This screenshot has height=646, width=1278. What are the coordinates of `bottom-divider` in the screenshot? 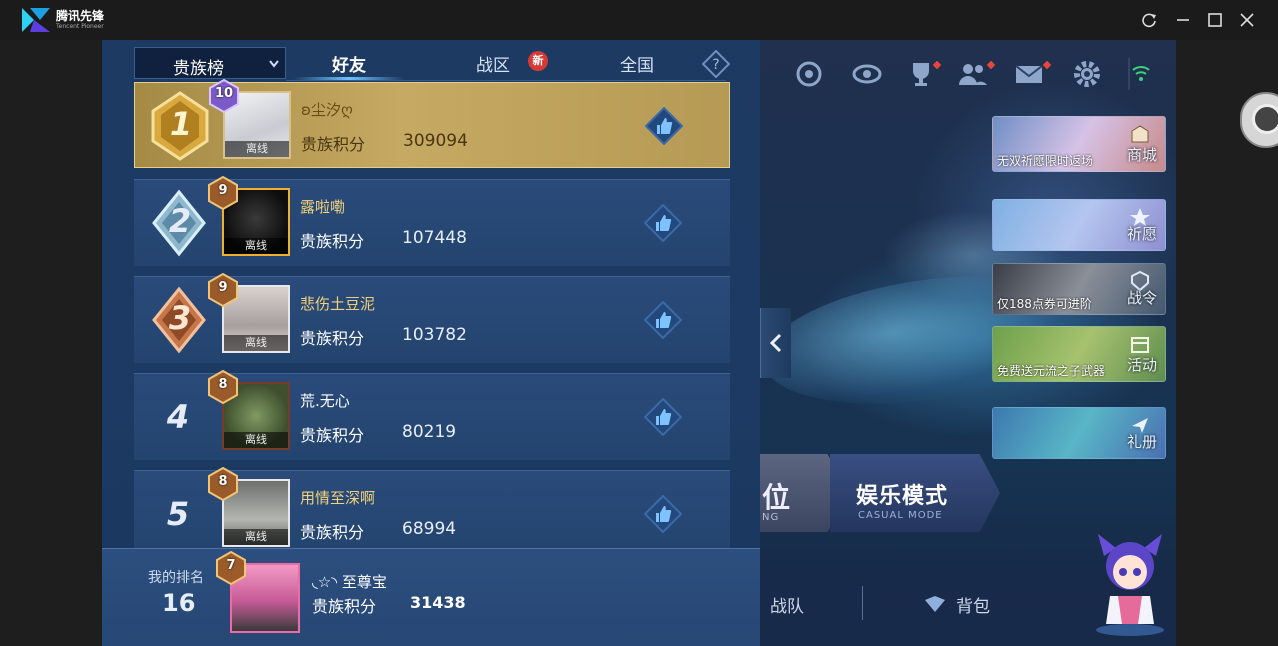 It's located at (862, 603).